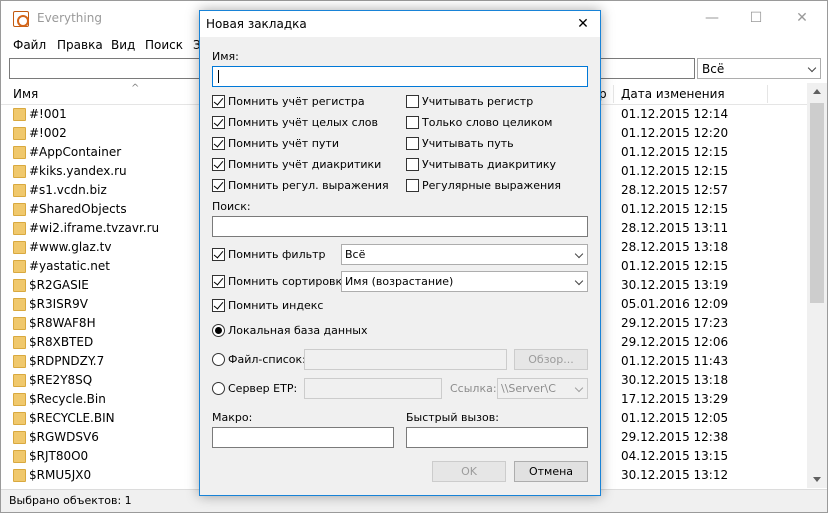 The height and width of the screenshot is (513, 828). Describe the element at coordinates (528, 388) in the screenshot. I see `link-select-value: \\Server\C` at that location.